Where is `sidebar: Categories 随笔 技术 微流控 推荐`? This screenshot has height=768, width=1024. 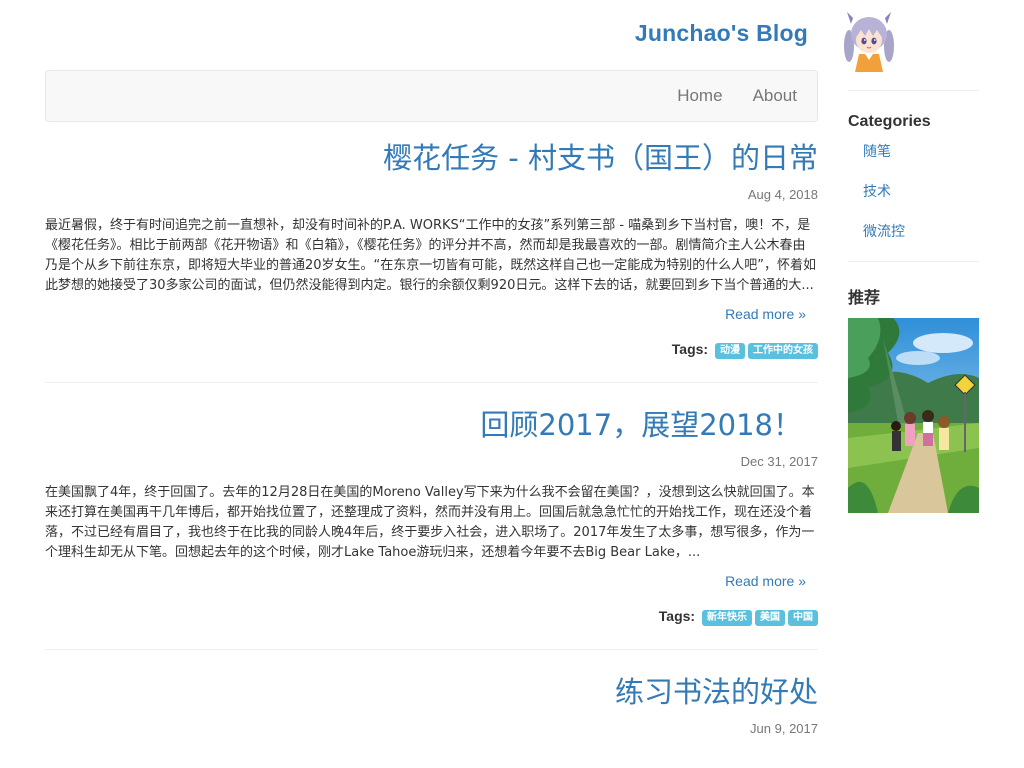 sidebar: Categories 随笔 技术 微流控 推荐 is located at coordinates (913, 301).